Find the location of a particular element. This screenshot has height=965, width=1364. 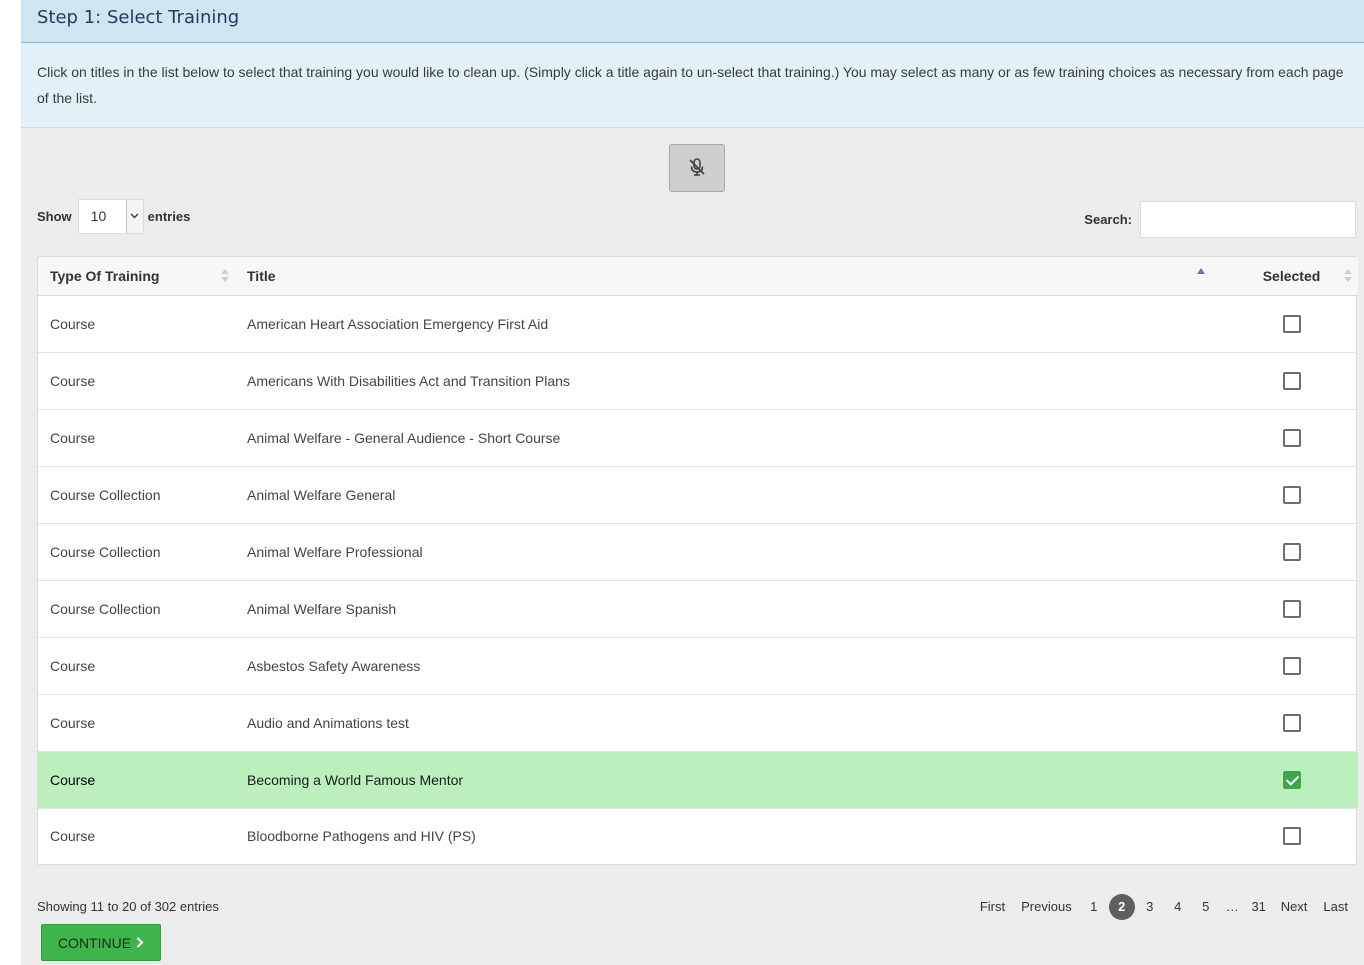

step-header: Step 1: Select Training is located at coordinates (692, 21).